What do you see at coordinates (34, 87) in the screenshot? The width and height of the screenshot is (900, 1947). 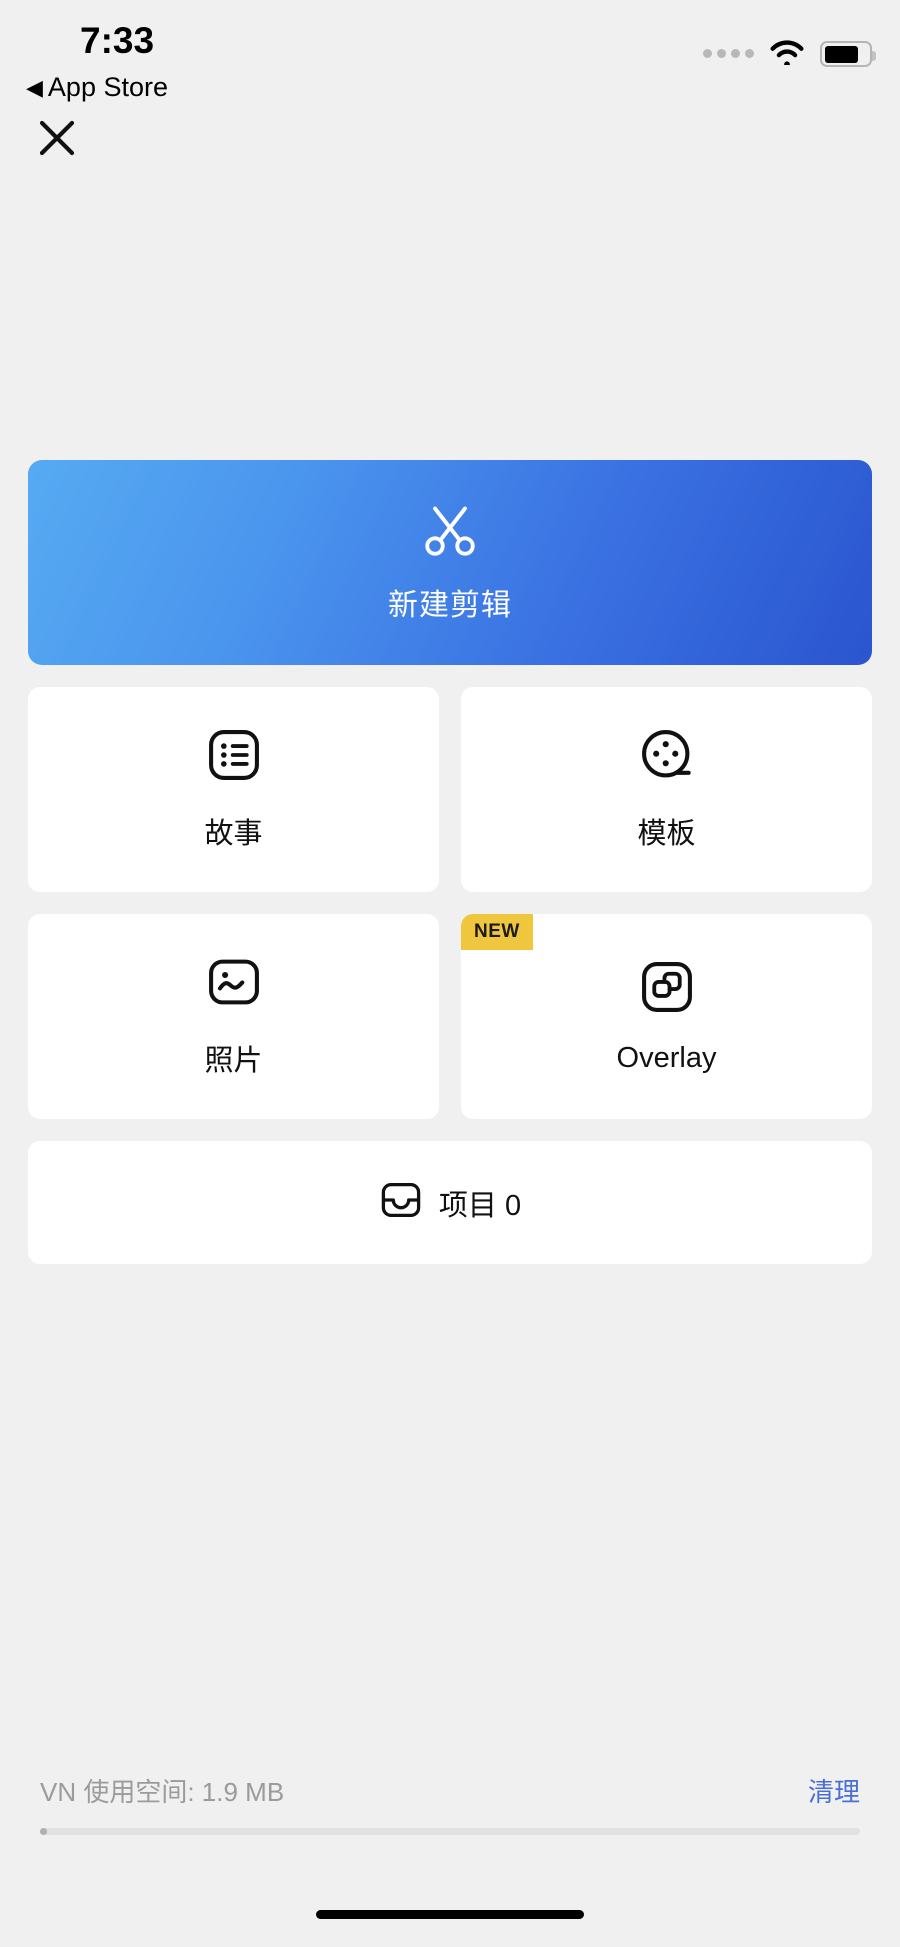 I see `back-arrow-icon: ◀` at bounding box center [34, 87].